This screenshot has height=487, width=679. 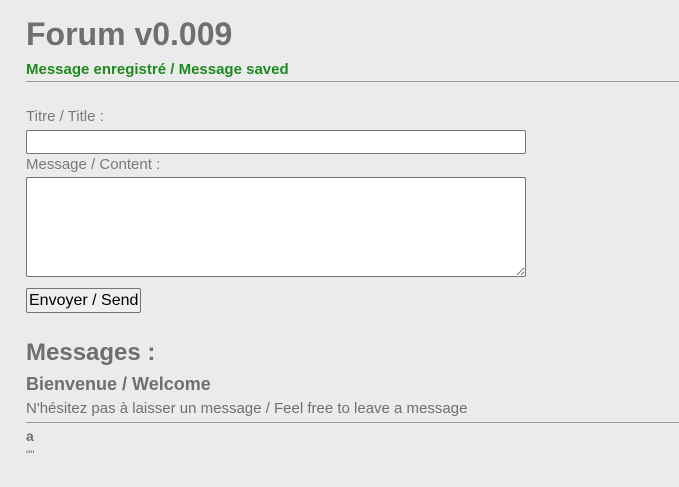 What do you see at coordinates (30, 455) in the screenshot?
I see `message-body: ""` at bounding box center [30, 455].